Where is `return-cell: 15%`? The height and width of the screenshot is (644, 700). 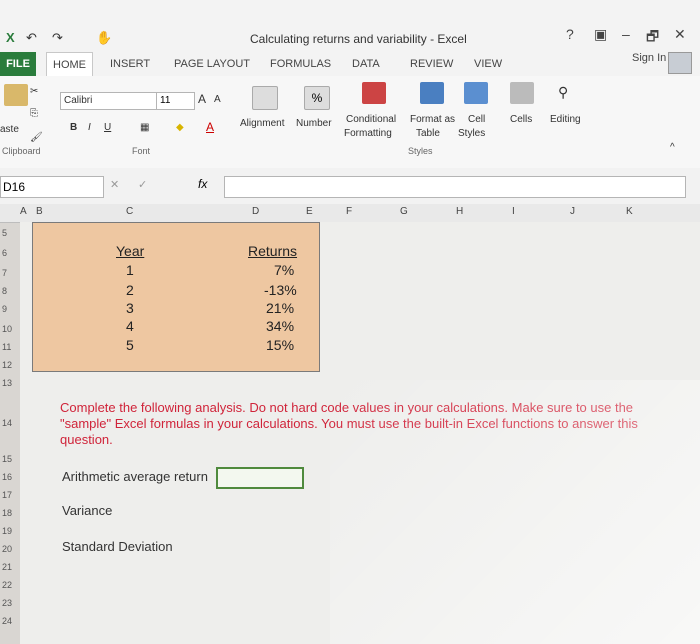 return-cell: 15% is located at coordinates (280, 345).